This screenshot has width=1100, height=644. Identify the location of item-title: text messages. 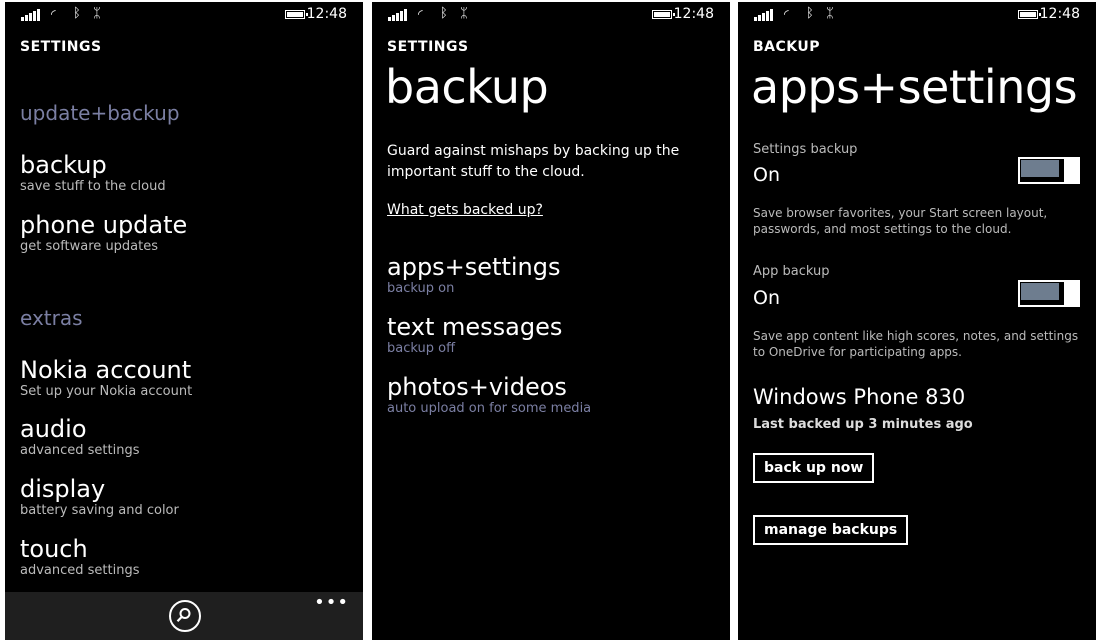
(475, 327).